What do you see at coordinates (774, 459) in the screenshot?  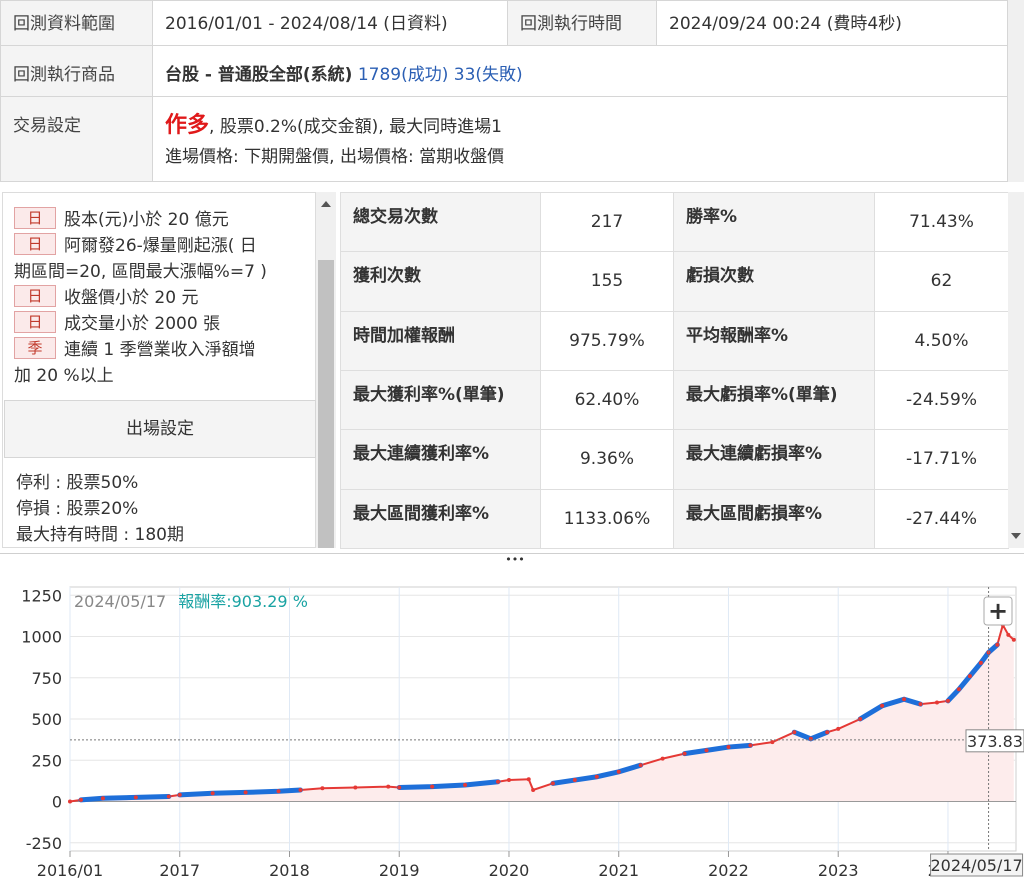 I see `stat-label: 最大連續虧損率%` at bounding box center [774, 459].